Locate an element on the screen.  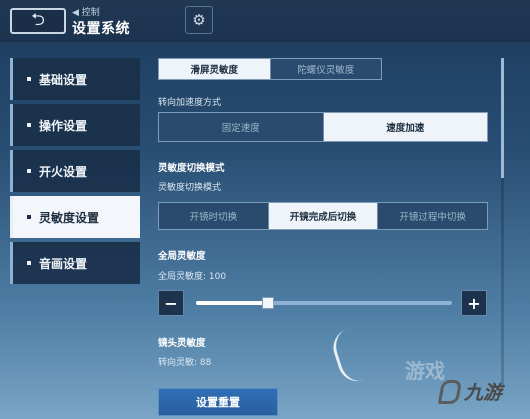
switch-mode-toggle: 开镜时切换 开镜完成后切换 开镜过程中切换 is located at coordinates (323, 216).